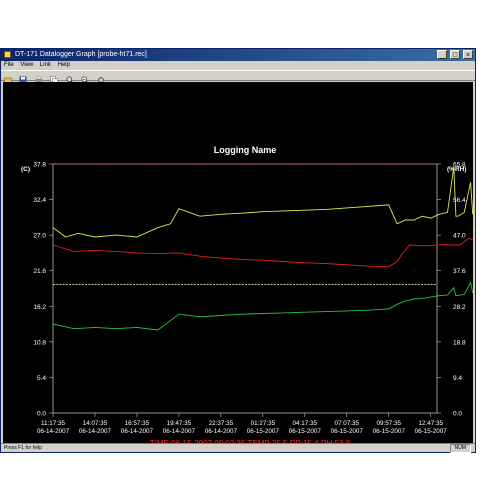  What do you see at coordinates (430, 423) in the screenshot?
I see `x-tick-time: 12:47:35` at bounding box center [430, 423].